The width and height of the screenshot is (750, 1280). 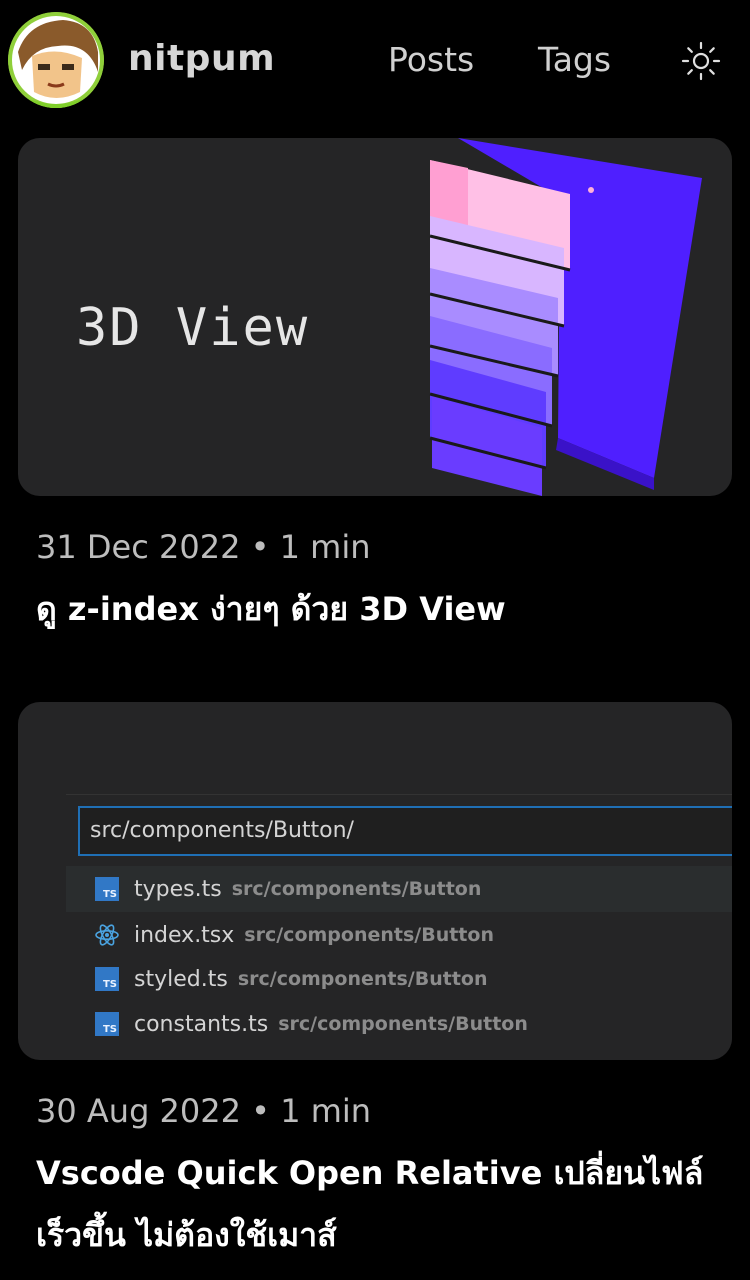 I want to click on quick-open-result: TS constants.ts src/components/Button, so click(x=399, y=1024).